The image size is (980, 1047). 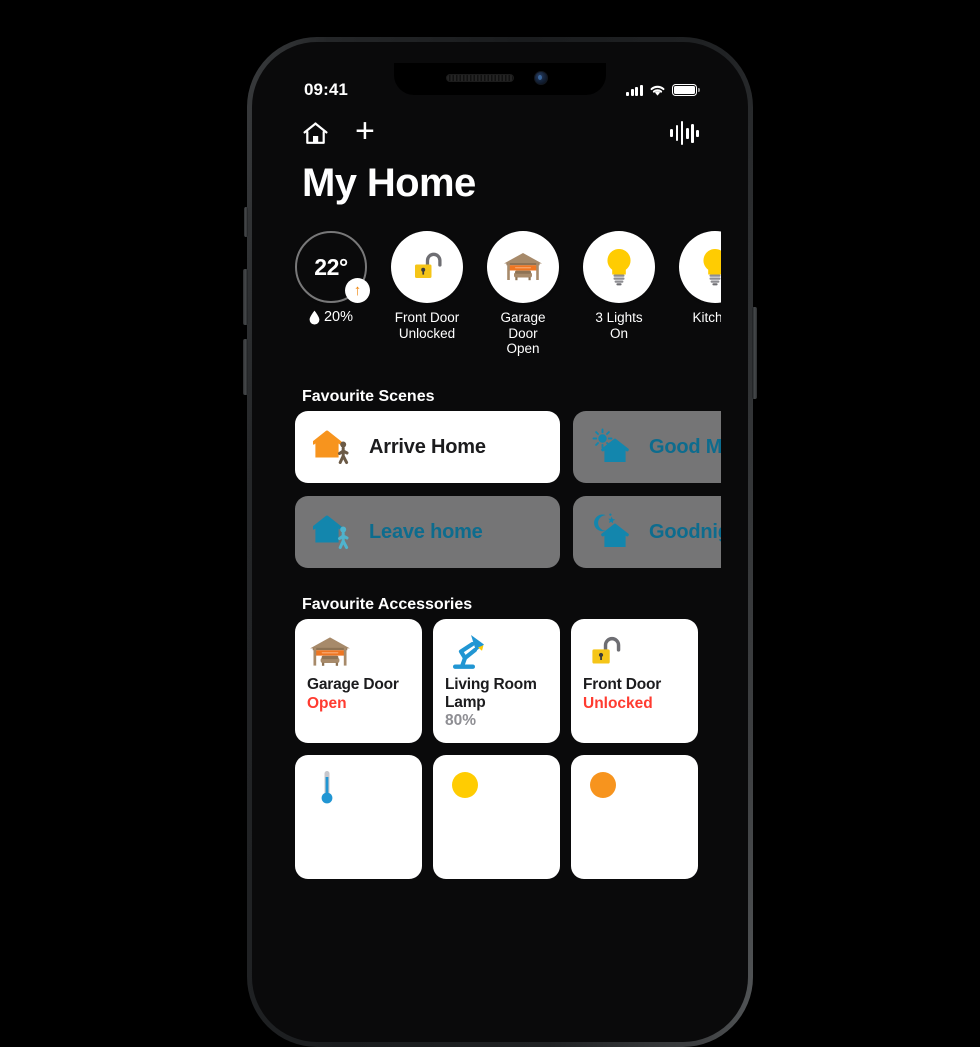 What do you see at coordinates (613, 532) in the screenshot?
I see `house-moon-icon` at bounding box center [613, 532].